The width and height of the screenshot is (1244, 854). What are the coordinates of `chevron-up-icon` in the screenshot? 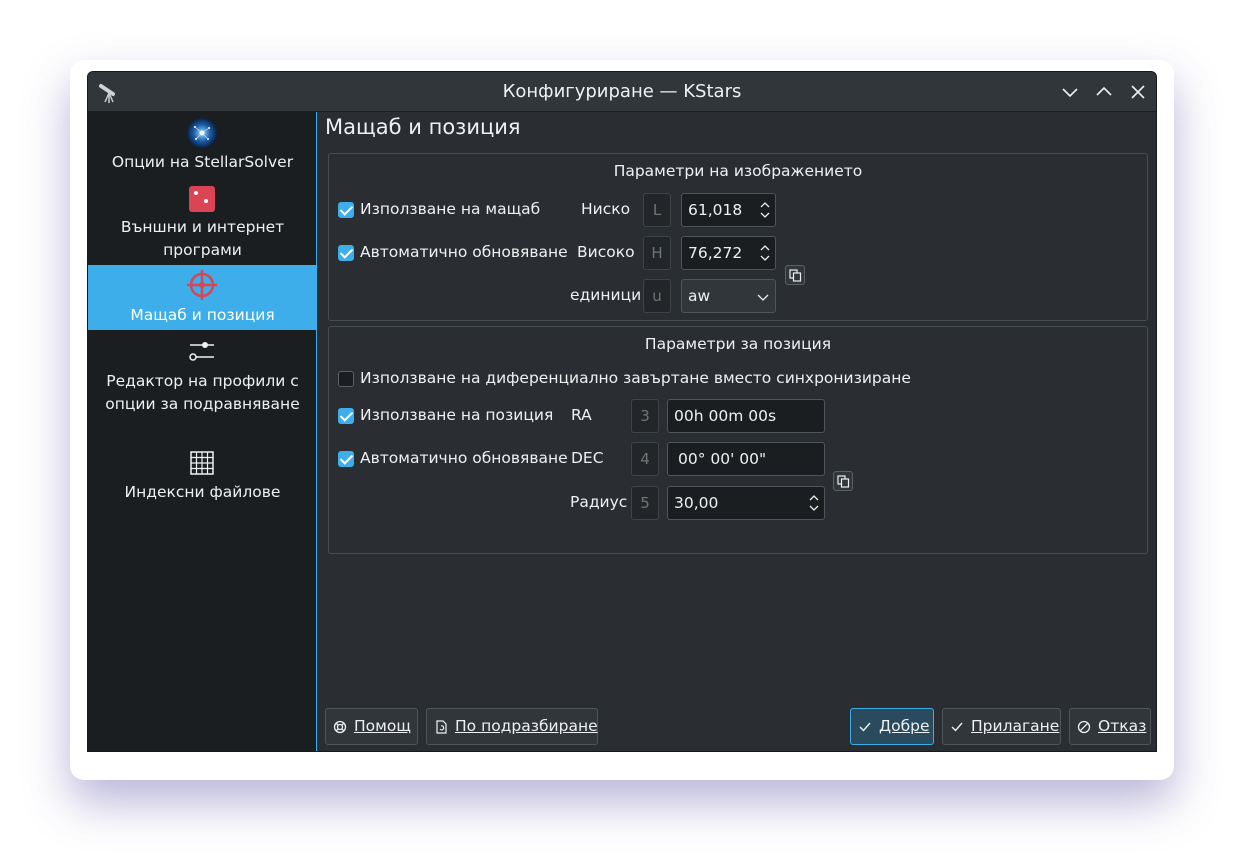 It's located at (1104, 91).